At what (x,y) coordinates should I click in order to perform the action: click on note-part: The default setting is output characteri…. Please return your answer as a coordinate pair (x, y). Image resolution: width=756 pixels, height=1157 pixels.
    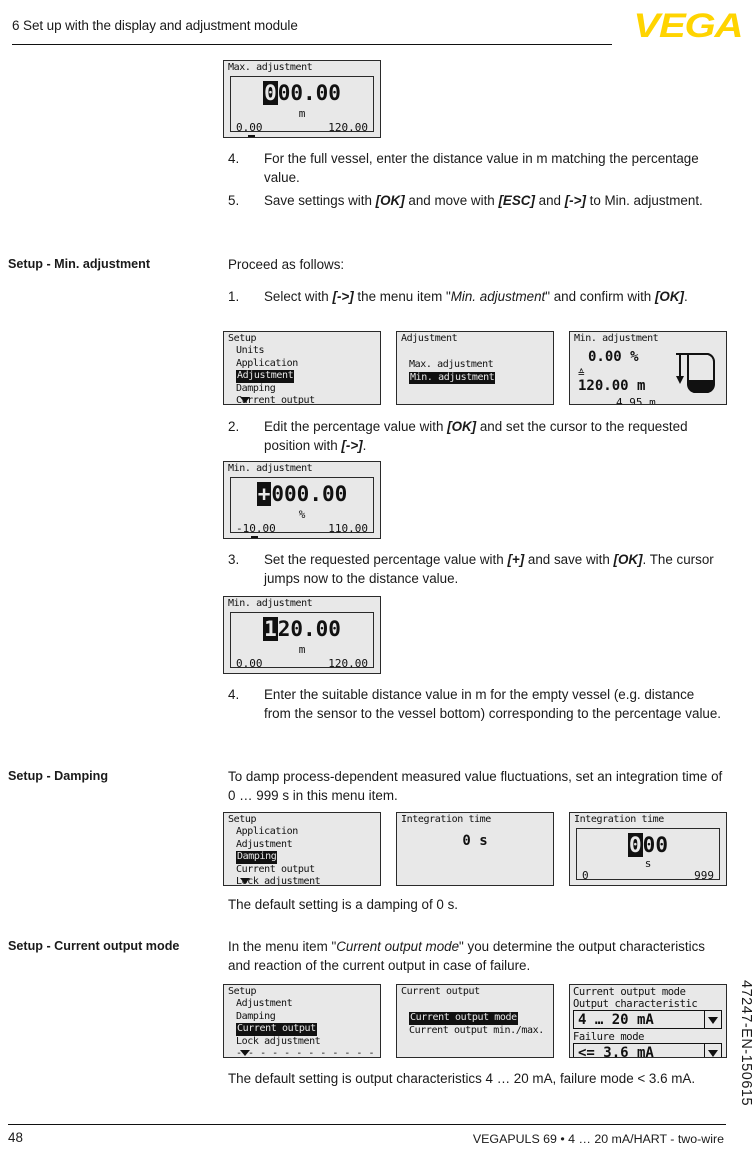
    Looking at the image, I should click on (431, 1078).